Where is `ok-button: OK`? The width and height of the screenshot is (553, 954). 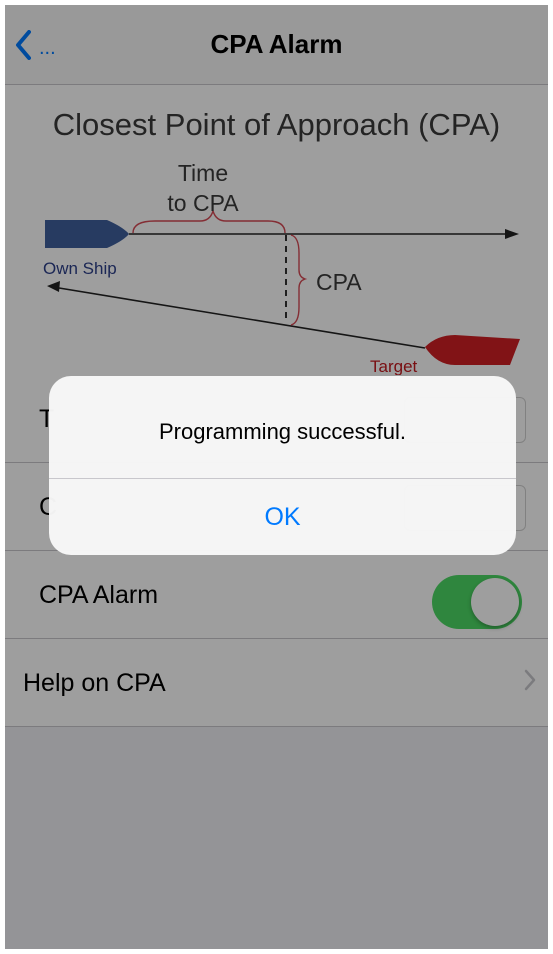 ok-button: OK is located at coordinates (282, 517).